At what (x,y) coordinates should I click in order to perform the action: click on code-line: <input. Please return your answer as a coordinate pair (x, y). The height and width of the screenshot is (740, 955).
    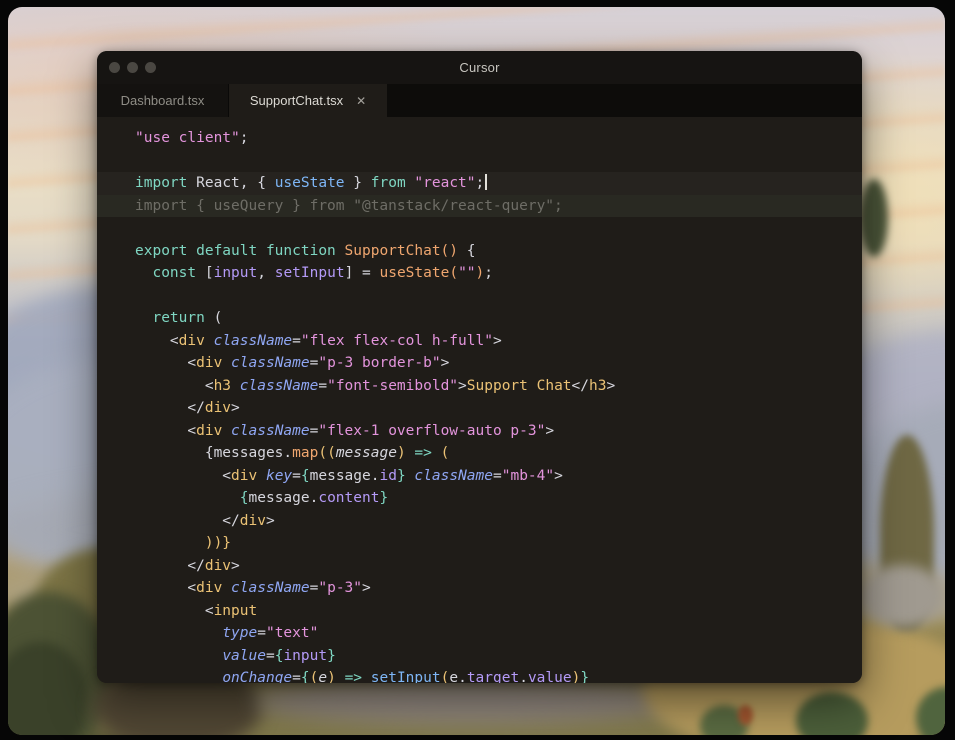
    Looking at the image, I should click on (196, 610).